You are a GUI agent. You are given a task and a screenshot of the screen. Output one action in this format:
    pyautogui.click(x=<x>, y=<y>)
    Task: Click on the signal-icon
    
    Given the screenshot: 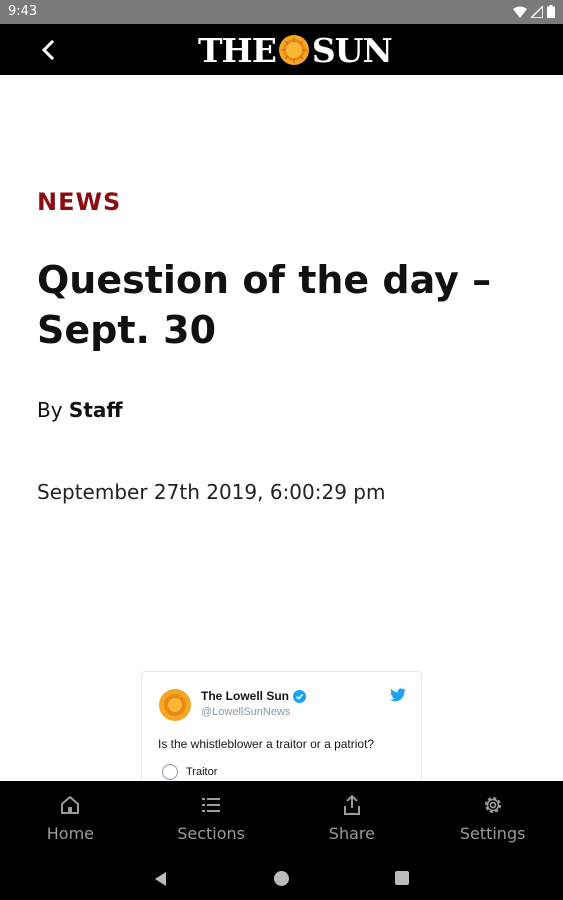 What is the action you would take?
    pyautogui.click(x=537, y=11)
    